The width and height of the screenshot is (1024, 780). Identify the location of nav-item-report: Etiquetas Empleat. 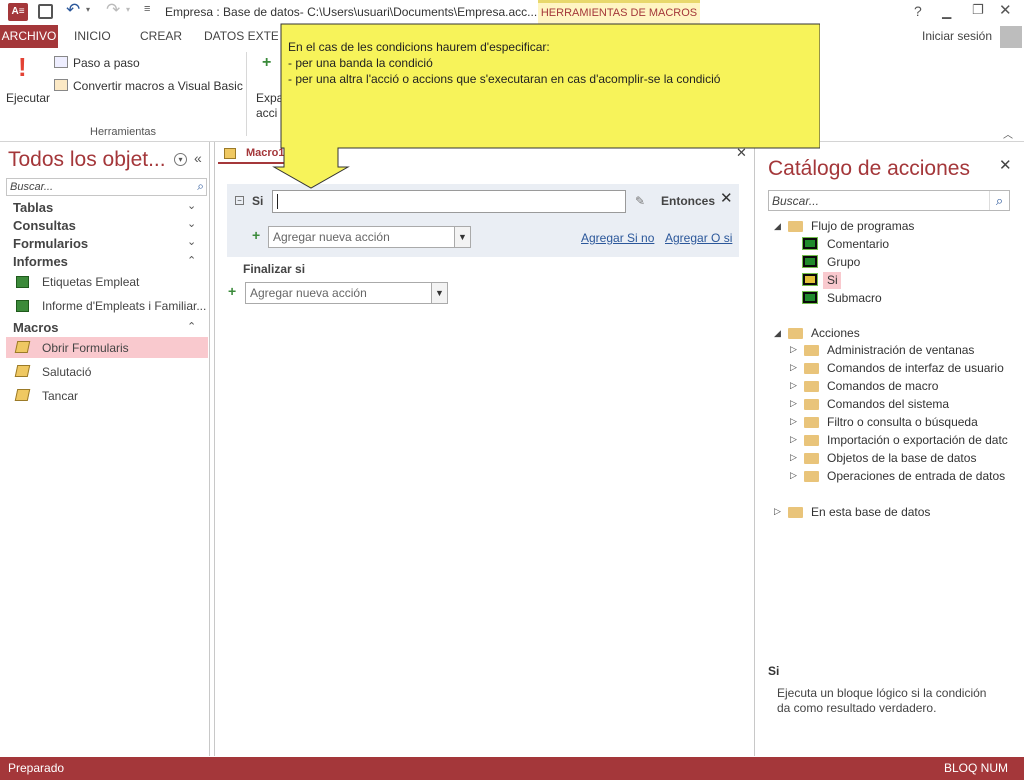
(90, 282).